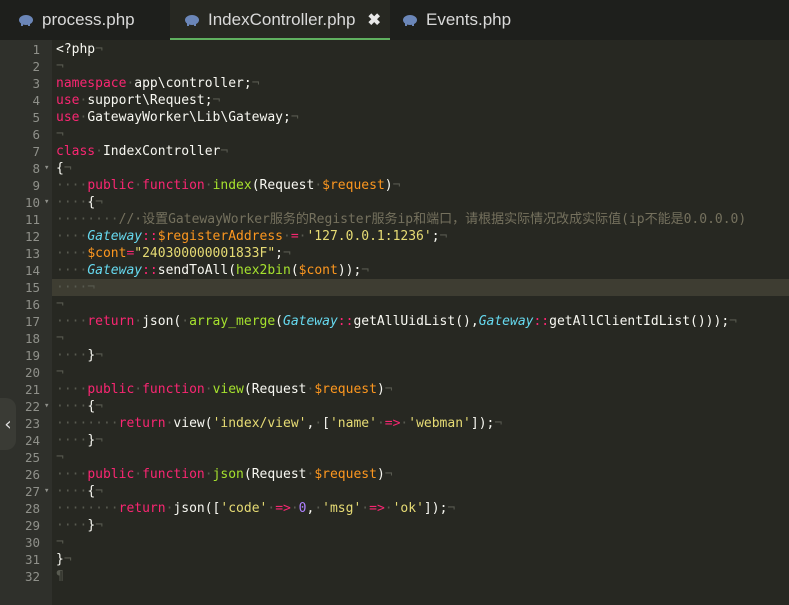 This screenshot has width=789, height=605. I want to click on tab-process-php: process.php, so click(85, 20).